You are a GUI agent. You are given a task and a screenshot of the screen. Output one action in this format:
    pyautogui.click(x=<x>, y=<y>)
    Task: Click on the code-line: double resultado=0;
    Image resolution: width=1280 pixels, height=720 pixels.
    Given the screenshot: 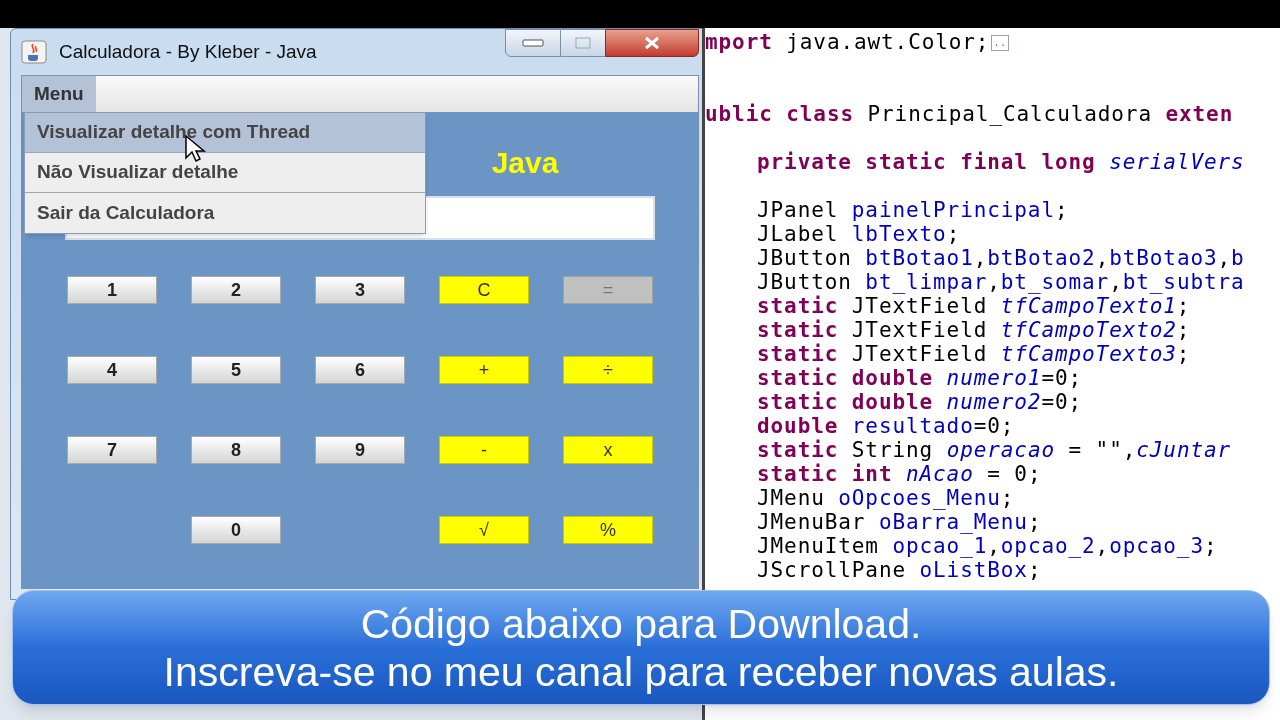 What is the action you would take?
    pyautogui.click(x=886, y=426)
    